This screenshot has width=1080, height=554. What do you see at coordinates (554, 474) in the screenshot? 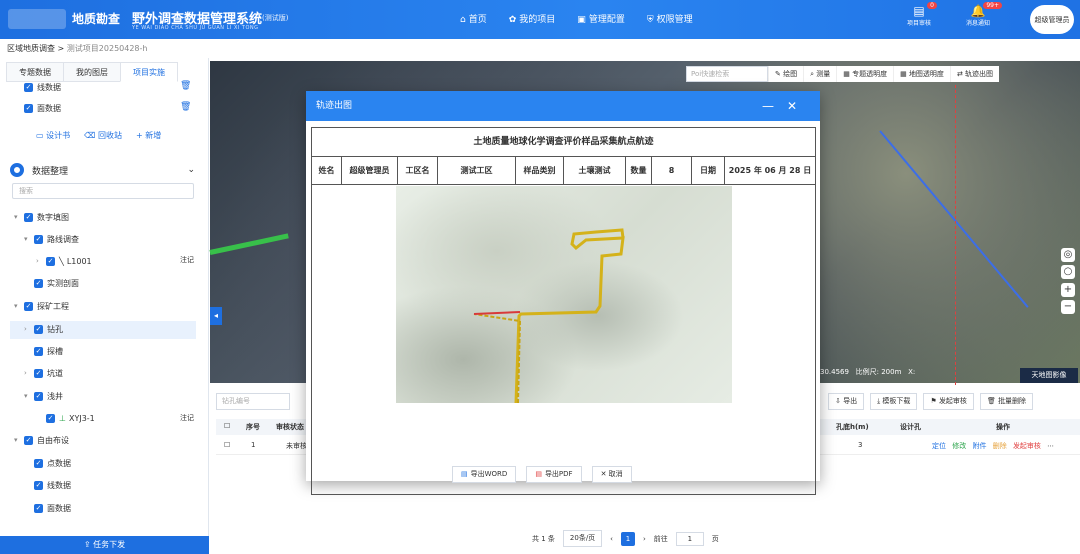
I see `export-pdf-button: ▤ 导出PDF` at bounding box center [554, 474].